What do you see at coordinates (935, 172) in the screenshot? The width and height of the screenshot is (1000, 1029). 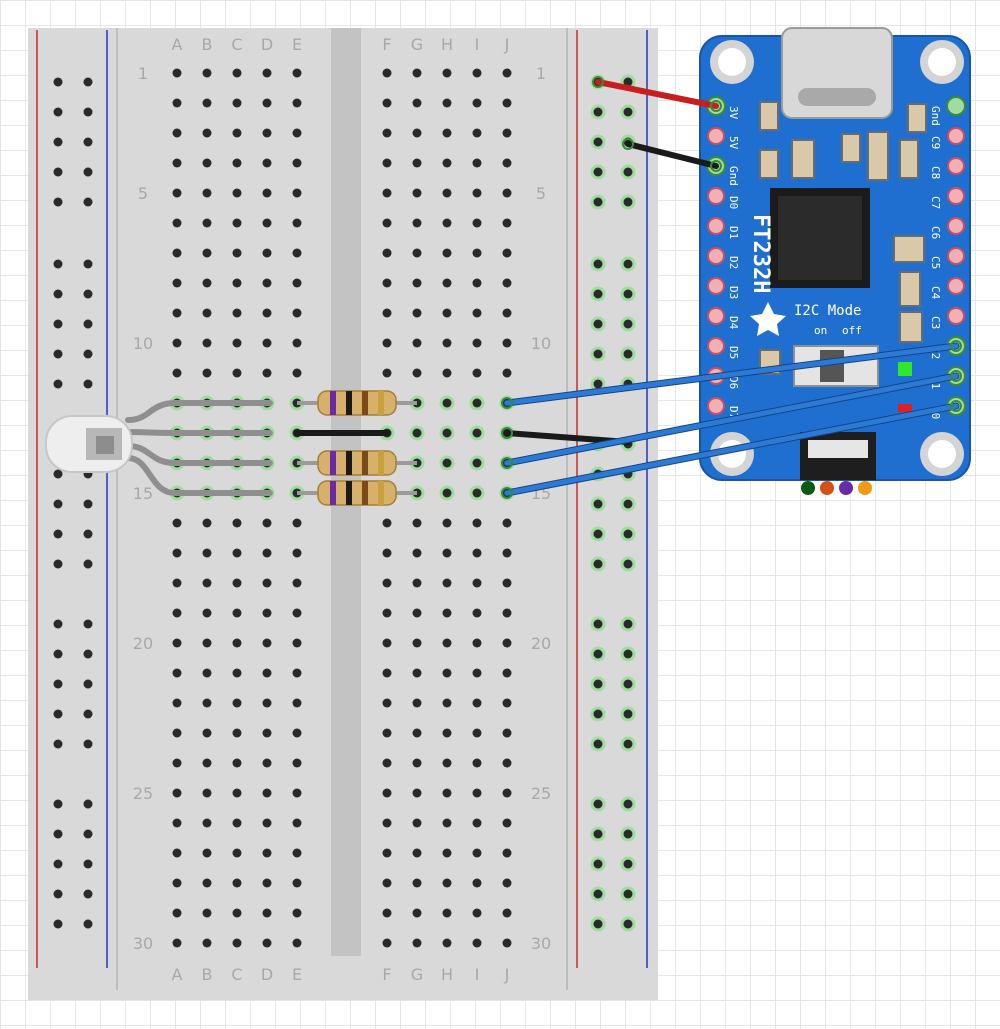 I see `pin-label: C8` at bounding box center [935, 172].